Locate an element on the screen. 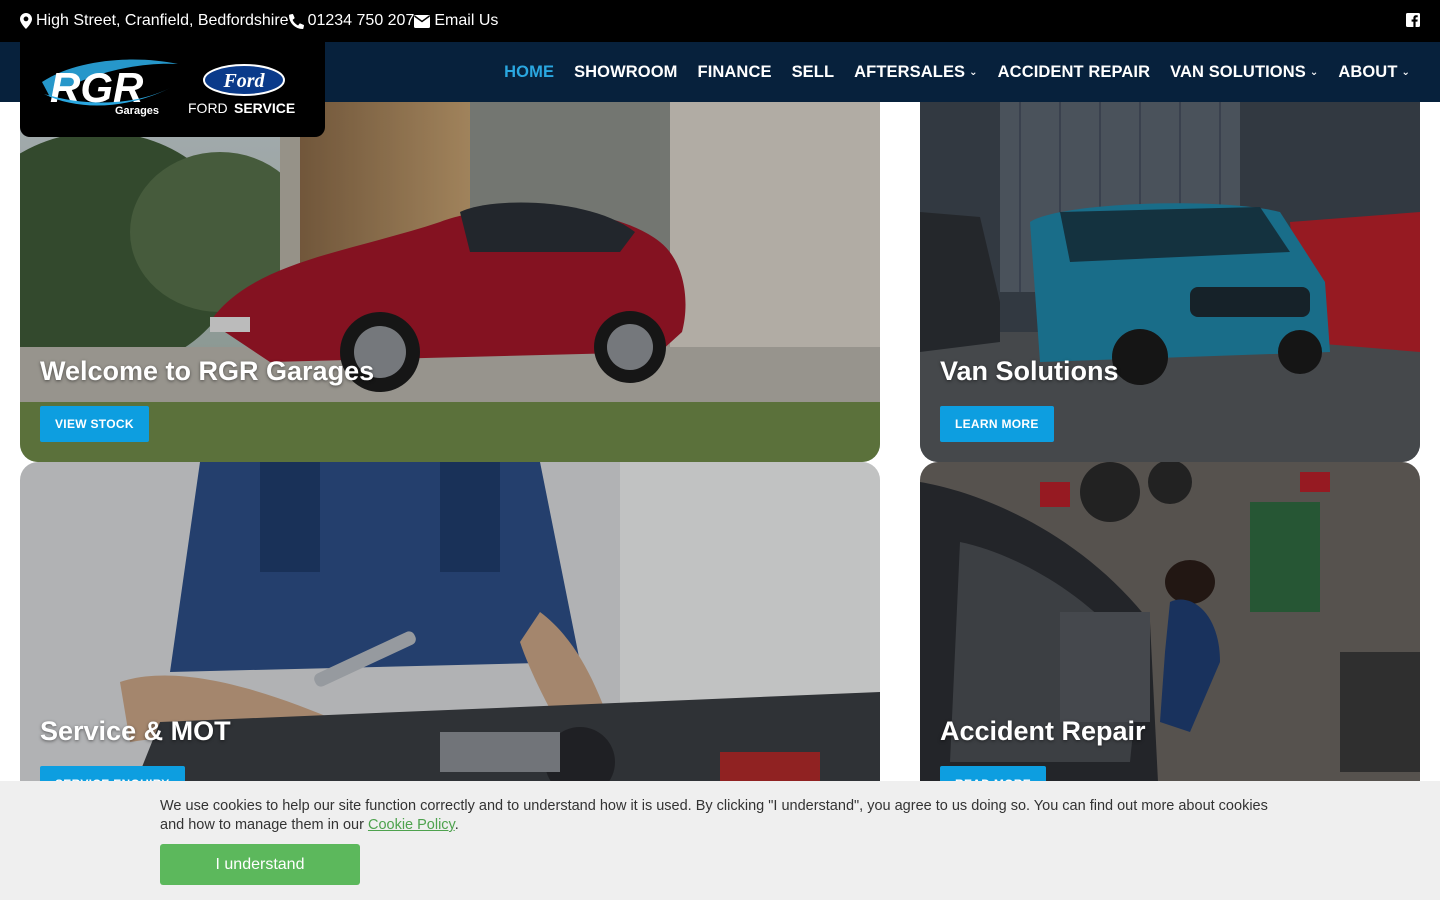 The image size is (1440, 900). address: High Street, Cranfield, Bedfordshire is located at coordinates (154, 21).